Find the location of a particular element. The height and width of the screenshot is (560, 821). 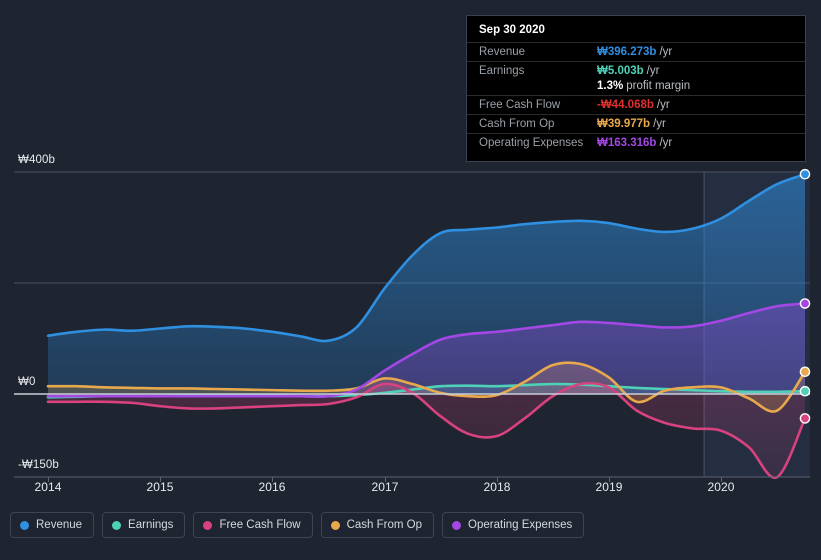

tooltip-row-value: ₩5.003b is located at coordinates (620, 71).